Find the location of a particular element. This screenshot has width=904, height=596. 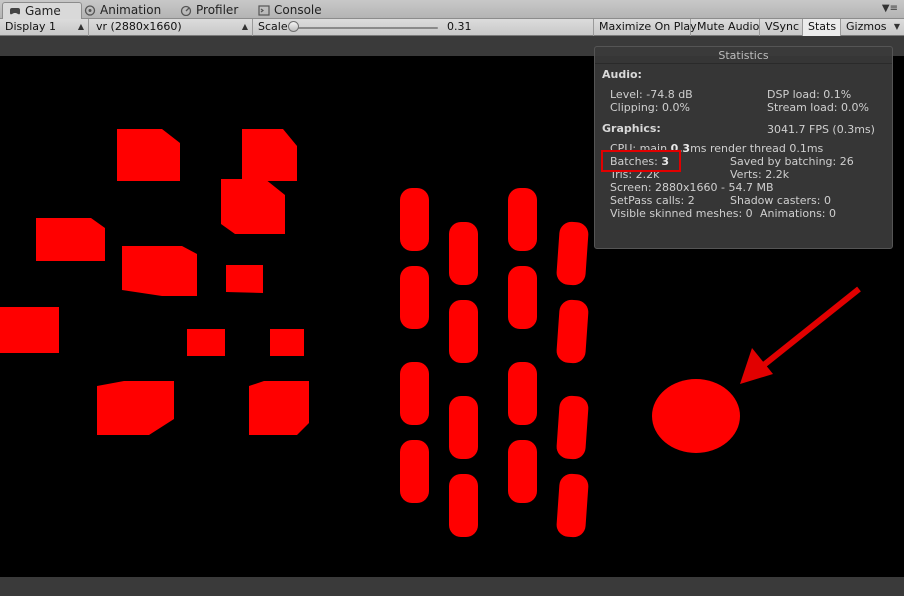

mute-audio-button: Mute Audio is located at coordinates (726, 27).